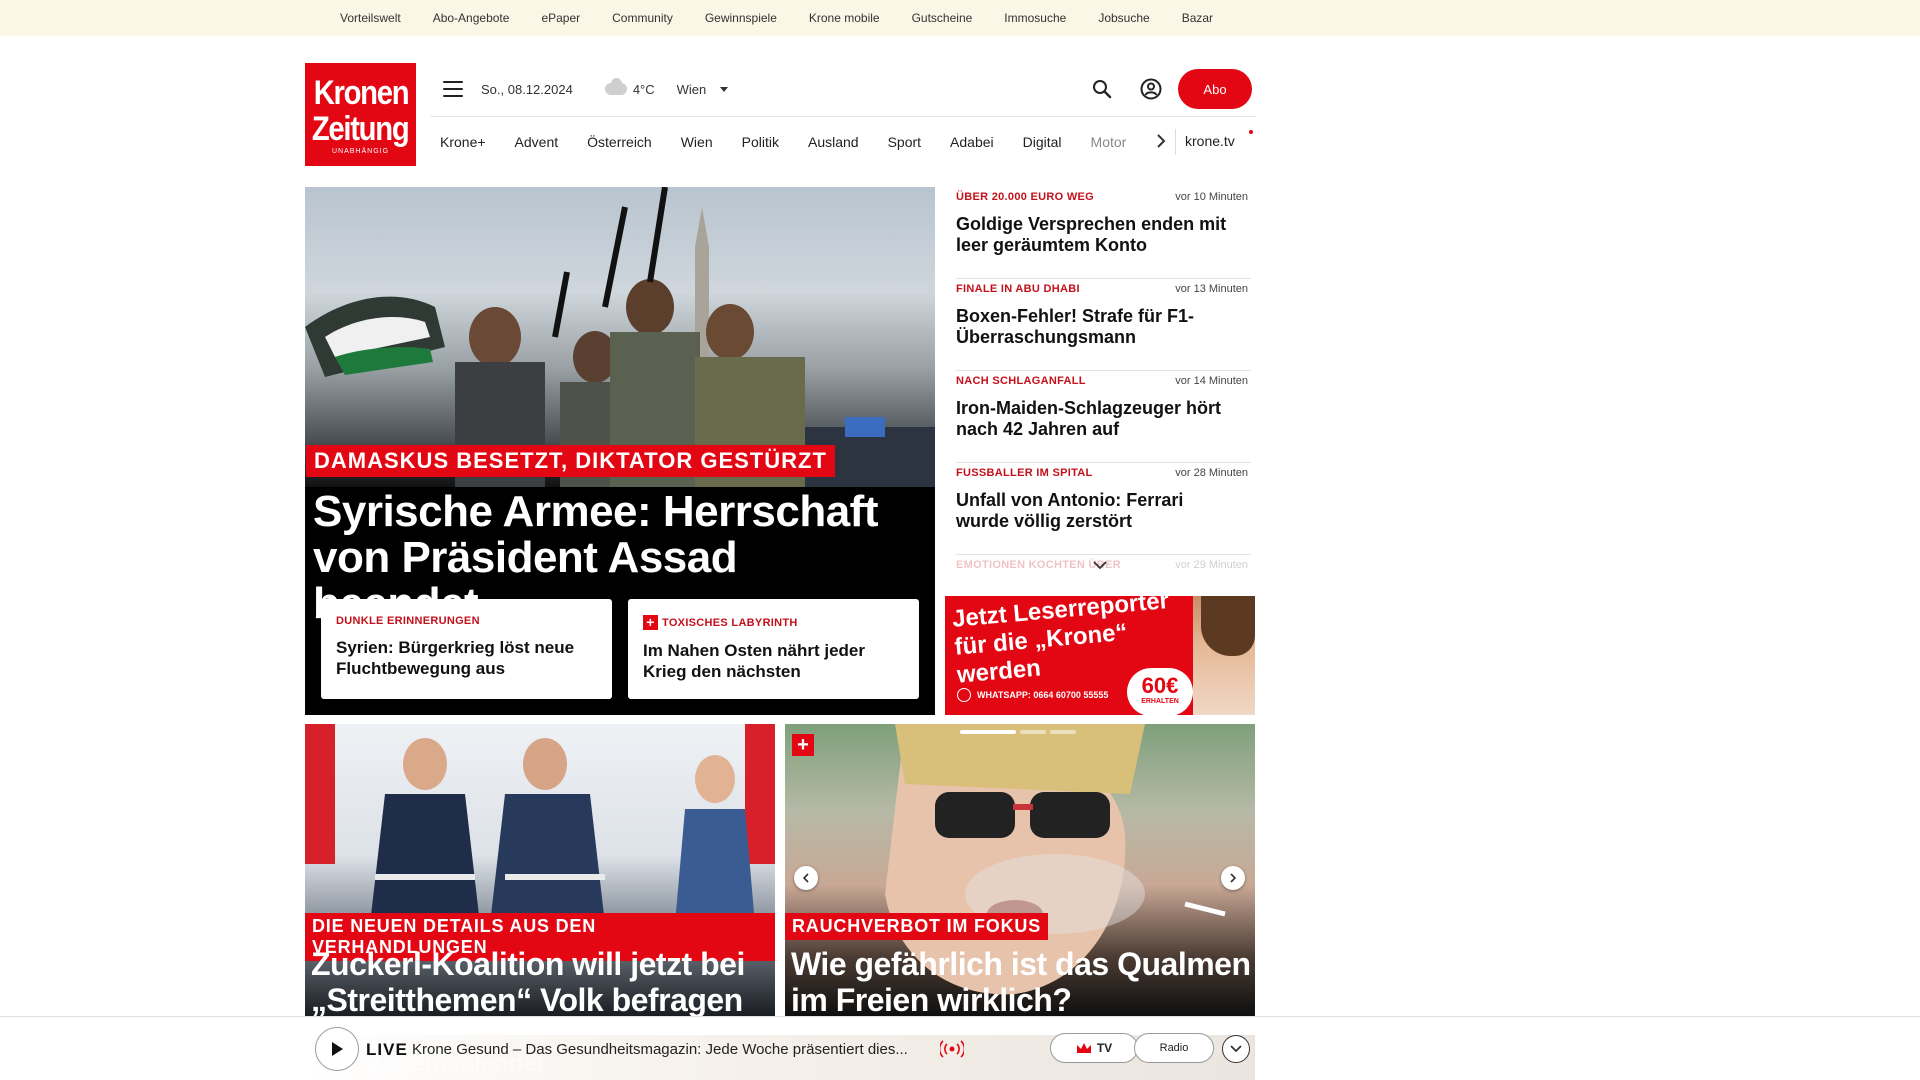  What do you see at coordinates (724, 89) in the screenshot?
I see `chevron-down-icon` at bounding box center [724, 89].